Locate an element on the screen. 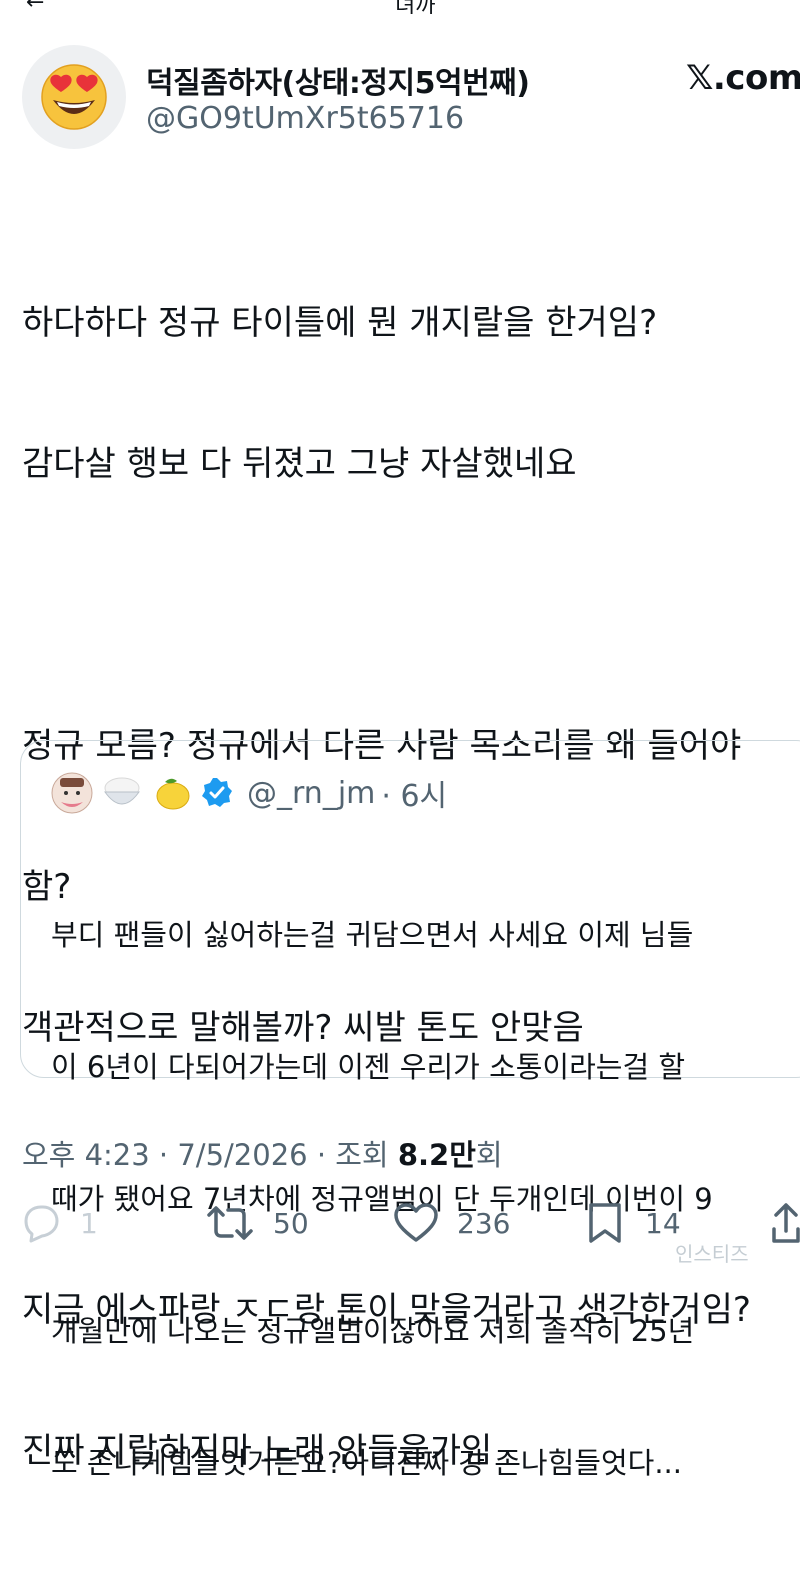 Image resolution: width=800 pixels, height=1573 pixels. quote-avatar-icon is located at coordinates (72, 793).